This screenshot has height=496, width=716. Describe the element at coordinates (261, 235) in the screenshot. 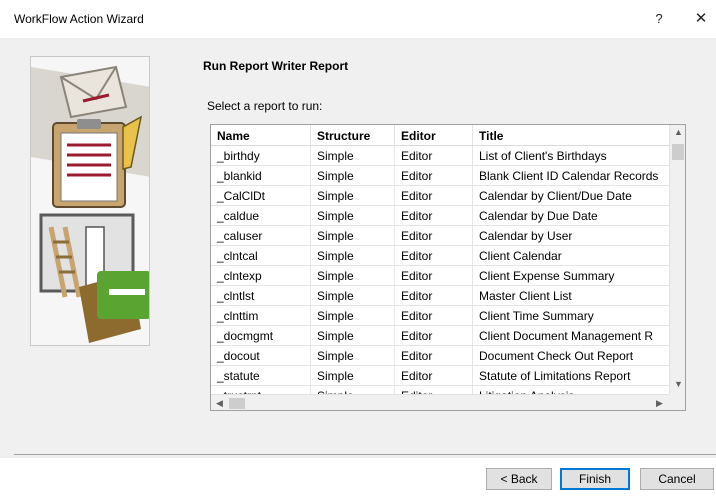

I see `report-name-cell: _caluser` at that location.